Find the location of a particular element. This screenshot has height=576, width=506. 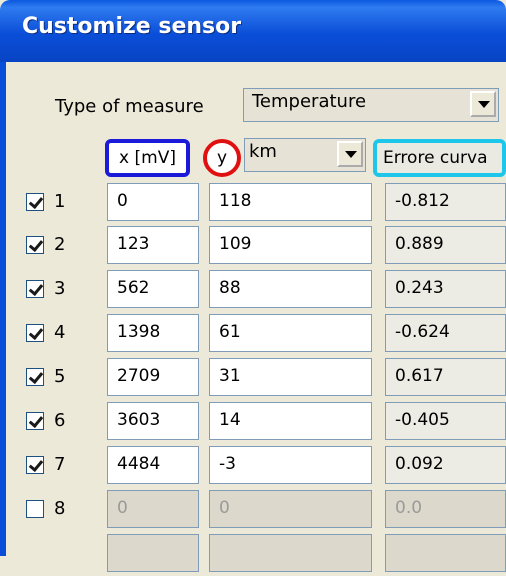

table-row: 7 4484 -3 0.092 is located at coordinates (253, 466).